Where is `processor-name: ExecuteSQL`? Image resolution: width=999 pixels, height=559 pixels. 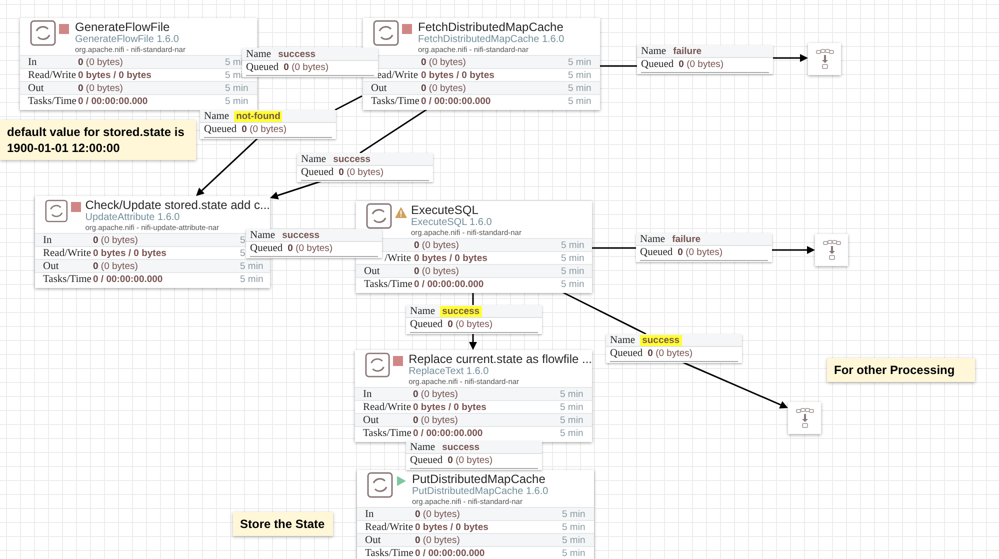 processor-name: ExecuteSQL is located at coordinates (444, 210).